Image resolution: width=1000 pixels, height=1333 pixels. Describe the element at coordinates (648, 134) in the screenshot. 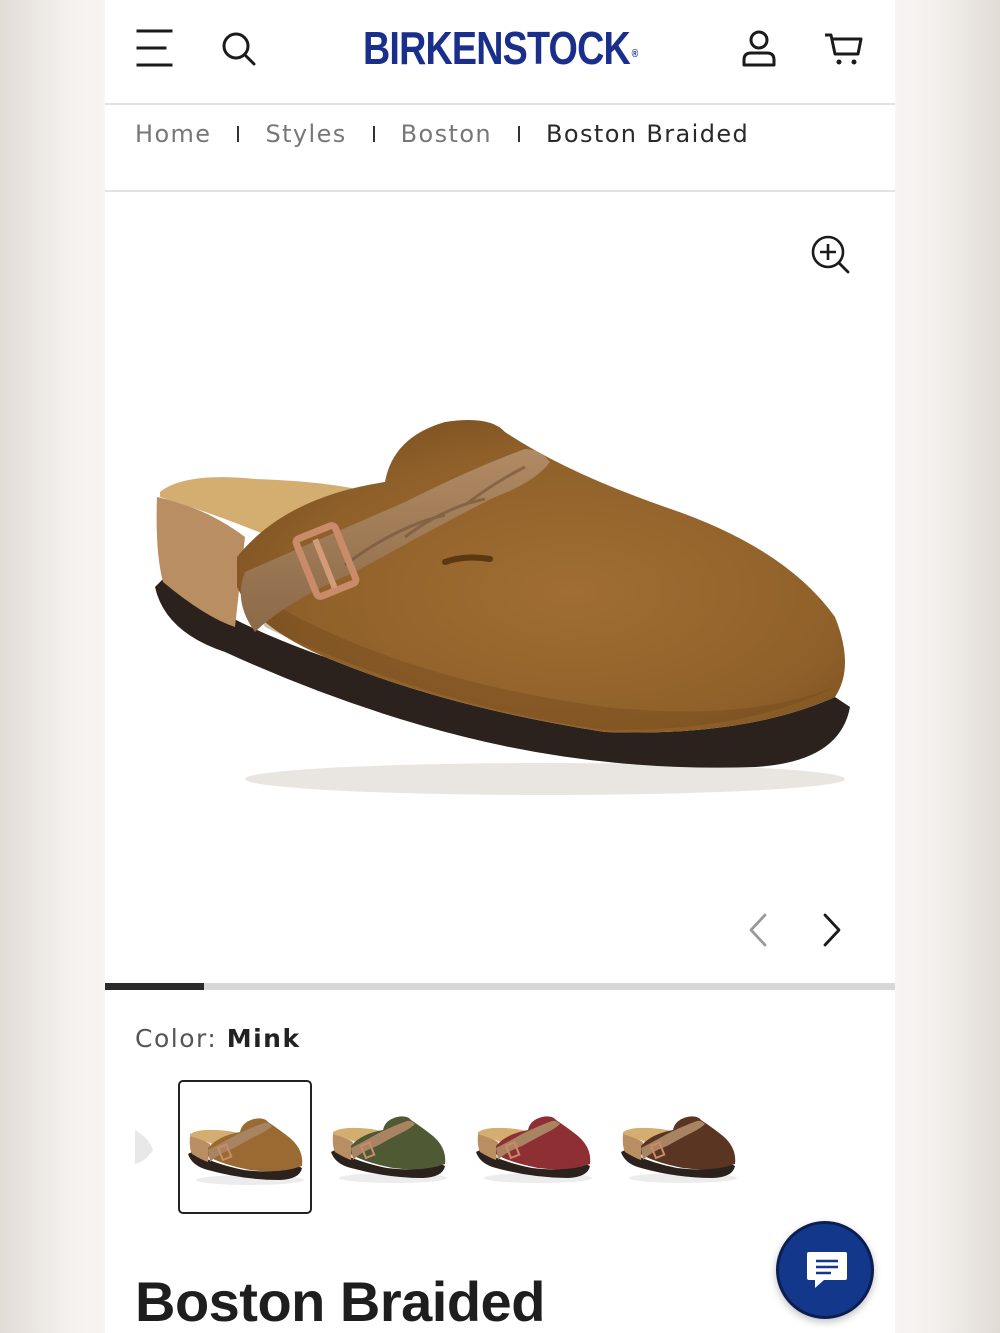

I see `breadcrumb-current: Boston Braided` at that location.